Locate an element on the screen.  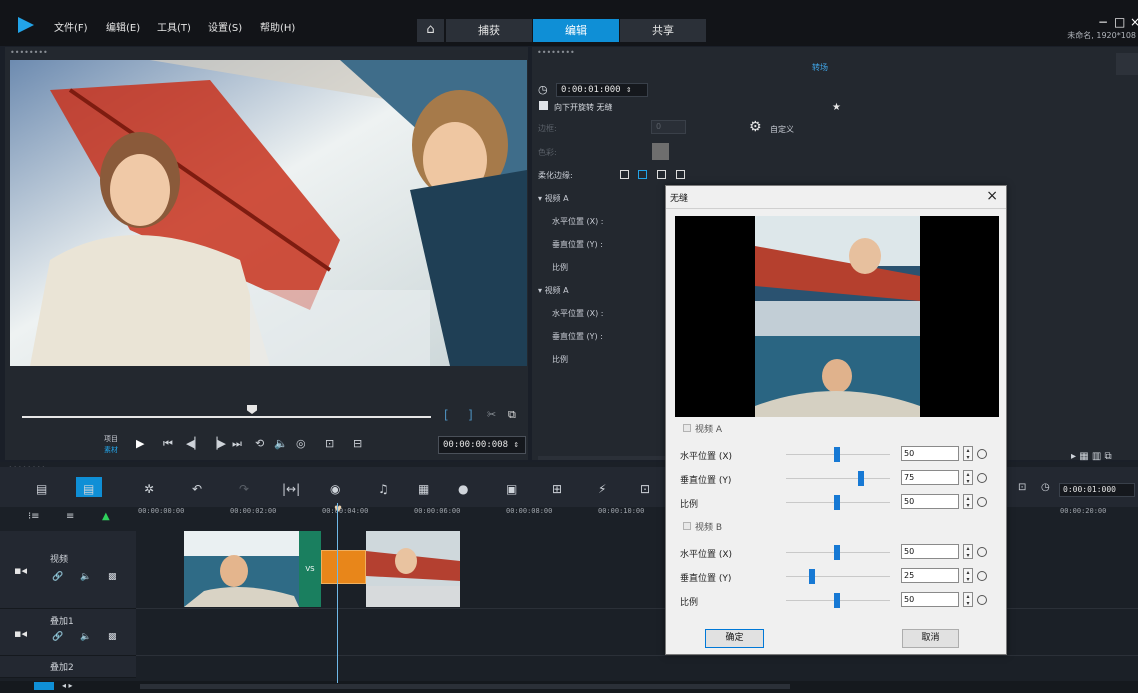
multicam-icon: ▦ is located at coordinates (423, 489).